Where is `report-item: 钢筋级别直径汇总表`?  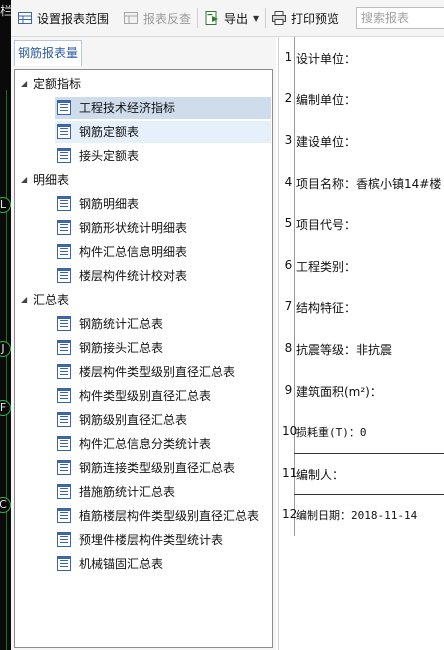
report-item: 钢筋级别直径汇总表 is located at coordinates (163, 420).